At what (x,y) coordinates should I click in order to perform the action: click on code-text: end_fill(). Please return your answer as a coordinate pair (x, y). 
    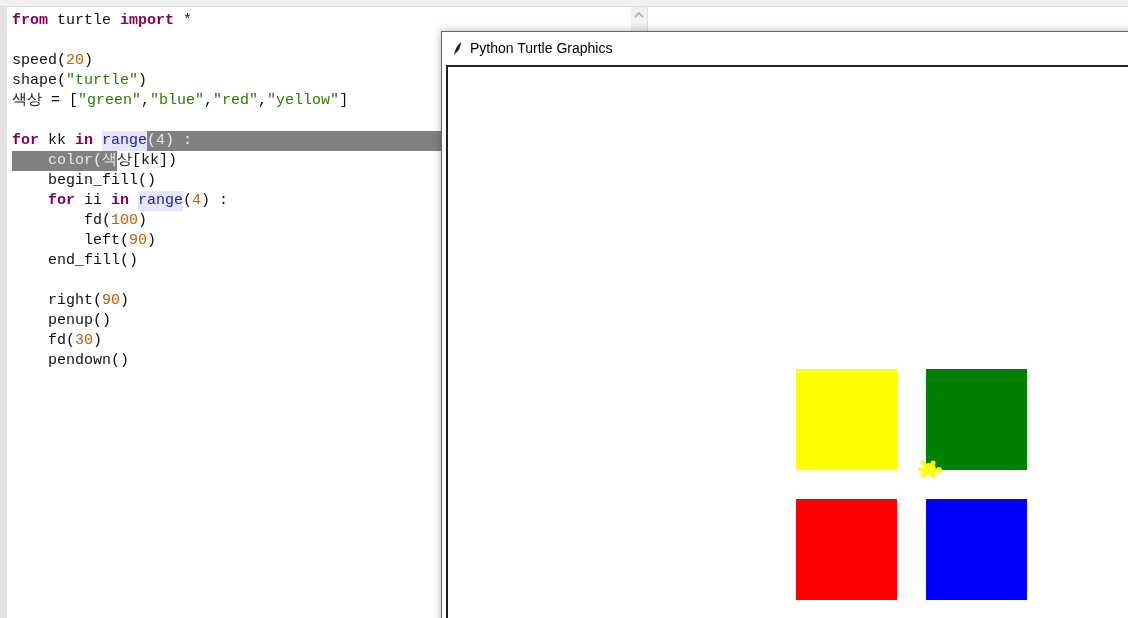
    Looking at the image, I should click on (93, 261).